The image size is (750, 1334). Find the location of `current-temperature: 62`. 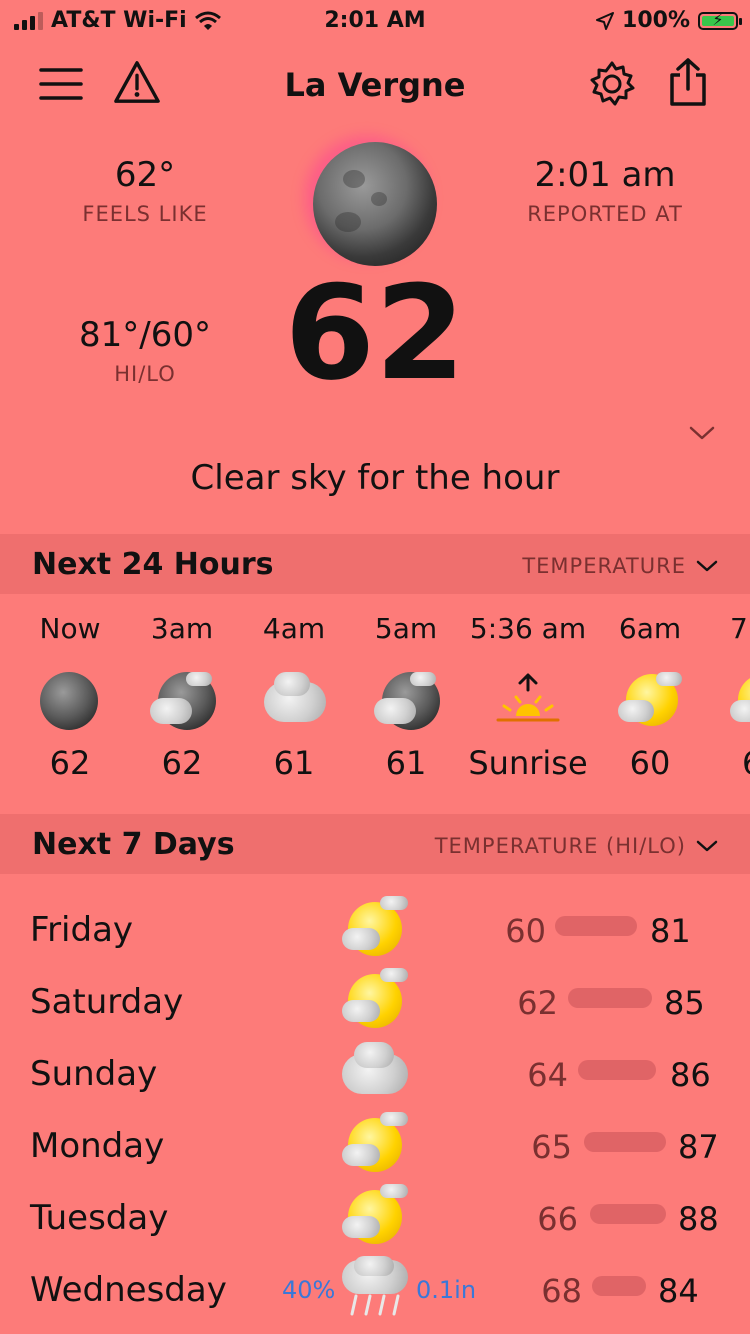

current-temperature: 62 is located at coordinates (375, 333).